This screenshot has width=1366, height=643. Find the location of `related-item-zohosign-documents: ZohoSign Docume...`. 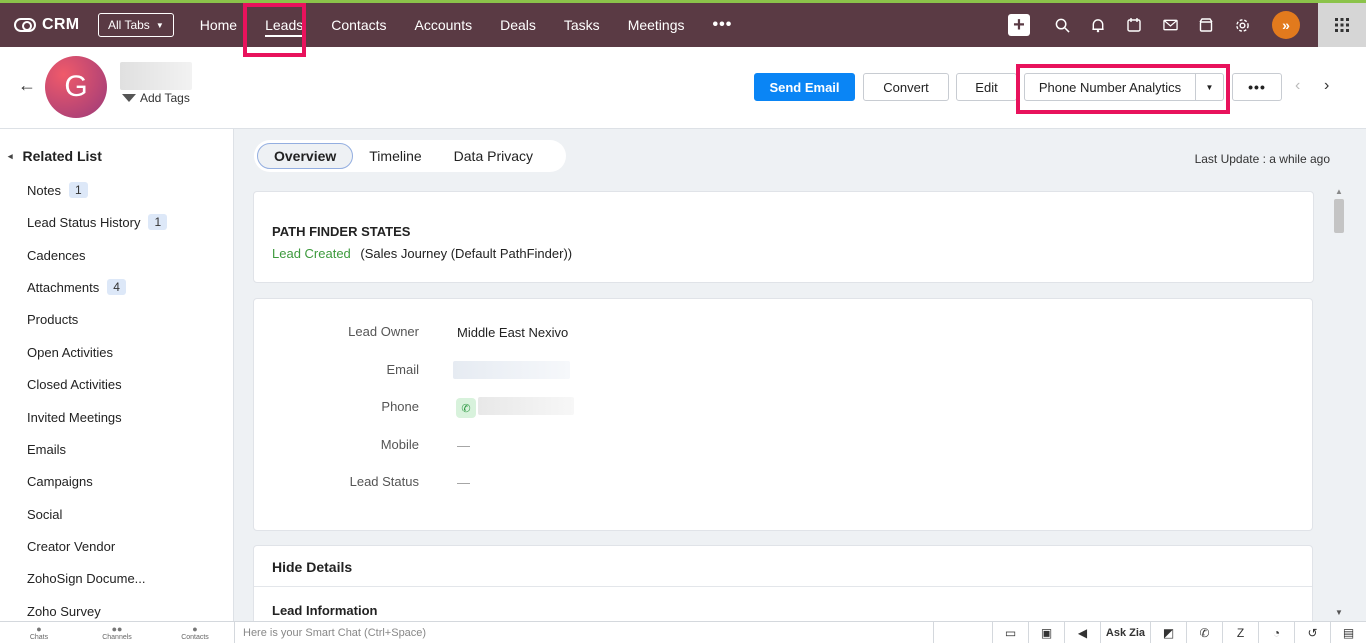

related-item-zohosign-documents: ZohoSign Docume... is located at coordinates (86, 578).